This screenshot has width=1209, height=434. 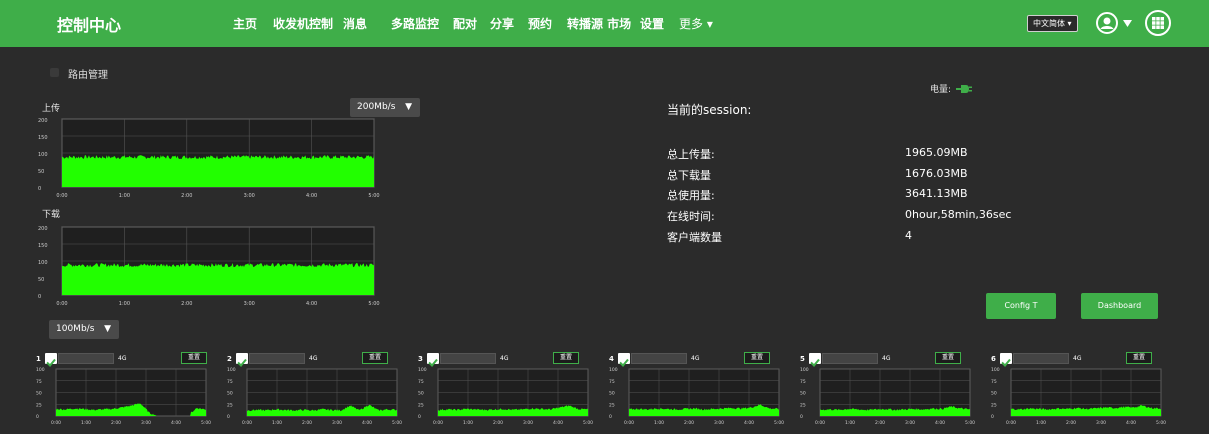 What do you see at coordinates (186, 196) in the screenshot?
I see `upload-x-tick: 2:00` at bounding box center [186, 196].